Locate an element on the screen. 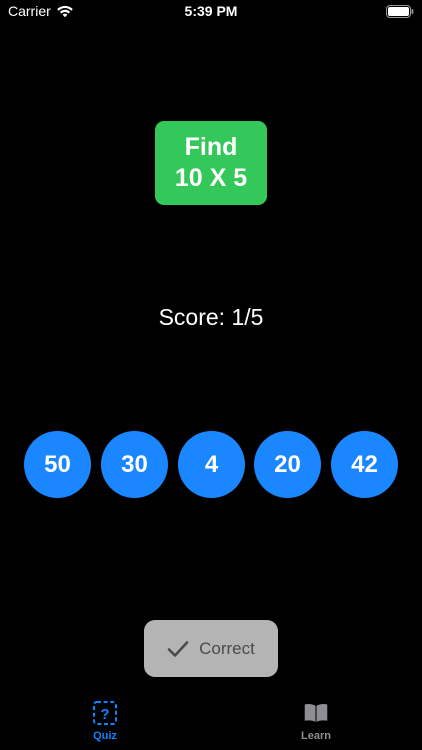  tab-quiz: ? Quiz is located at coordinates (105, 724).